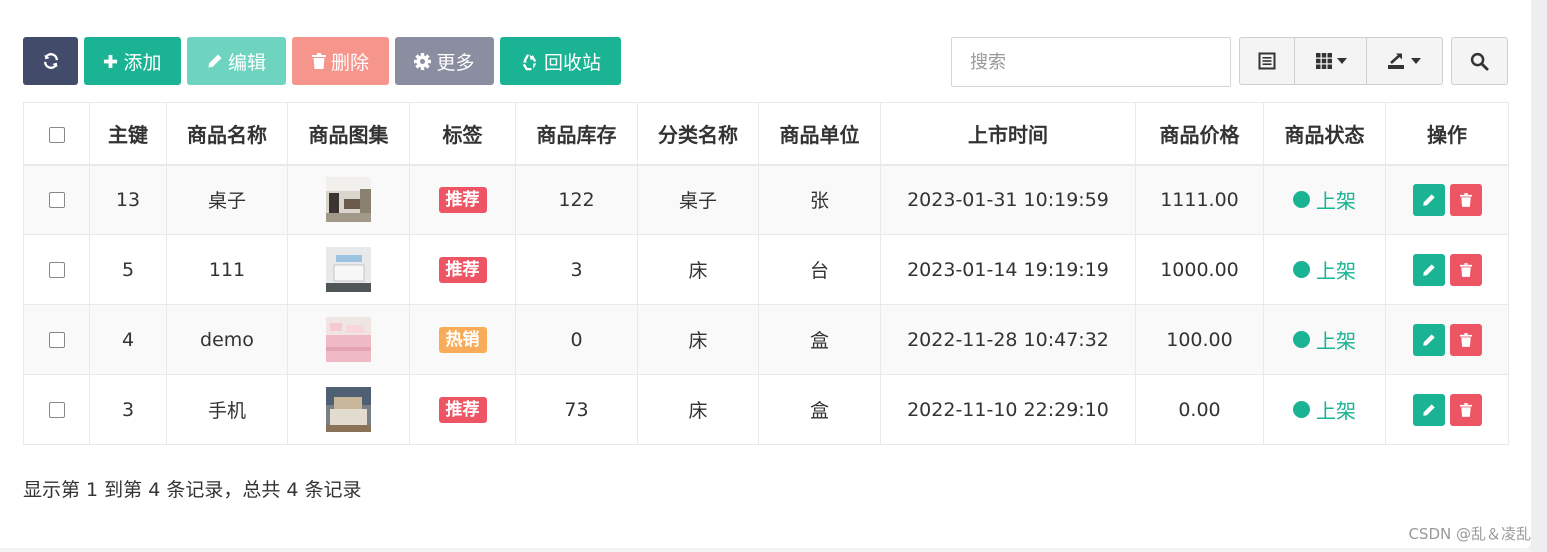  I want to click on cell-unit: 张, so click(819, 199).